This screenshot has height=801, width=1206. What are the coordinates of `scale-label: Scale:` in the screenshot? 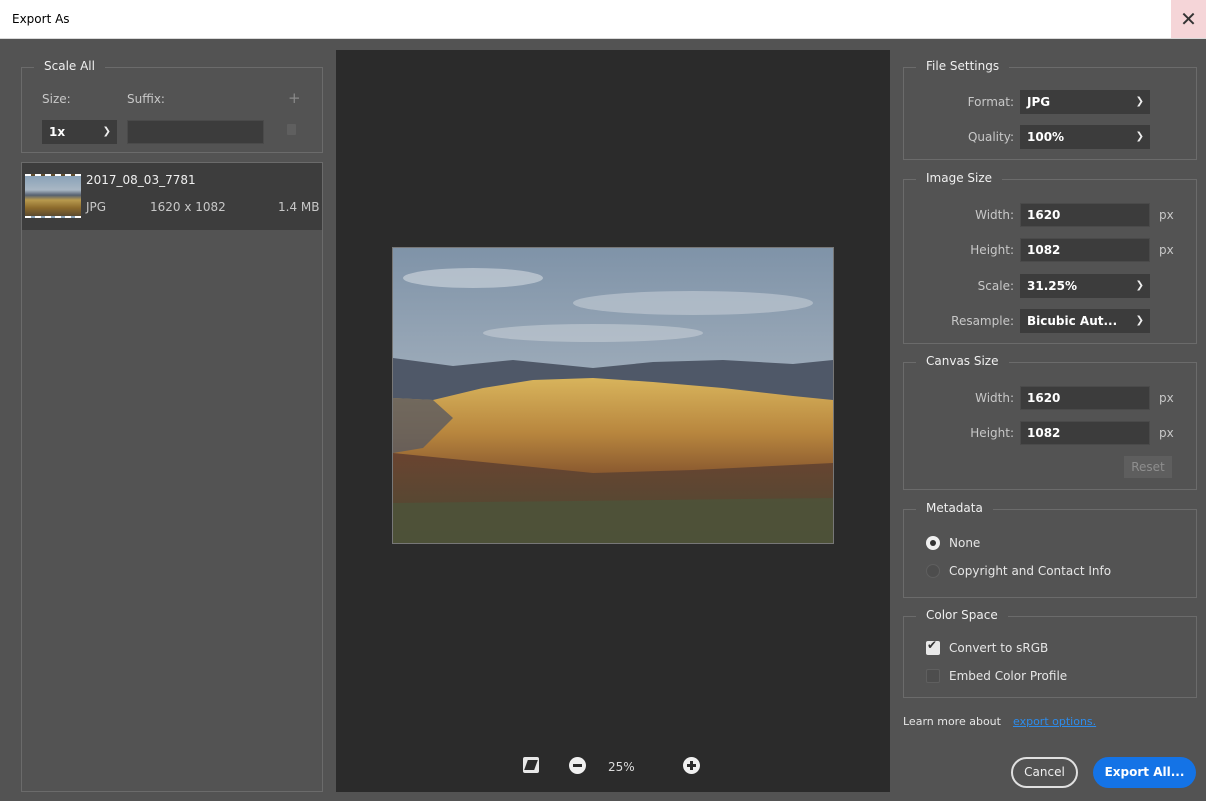 It's located at (995, 286).